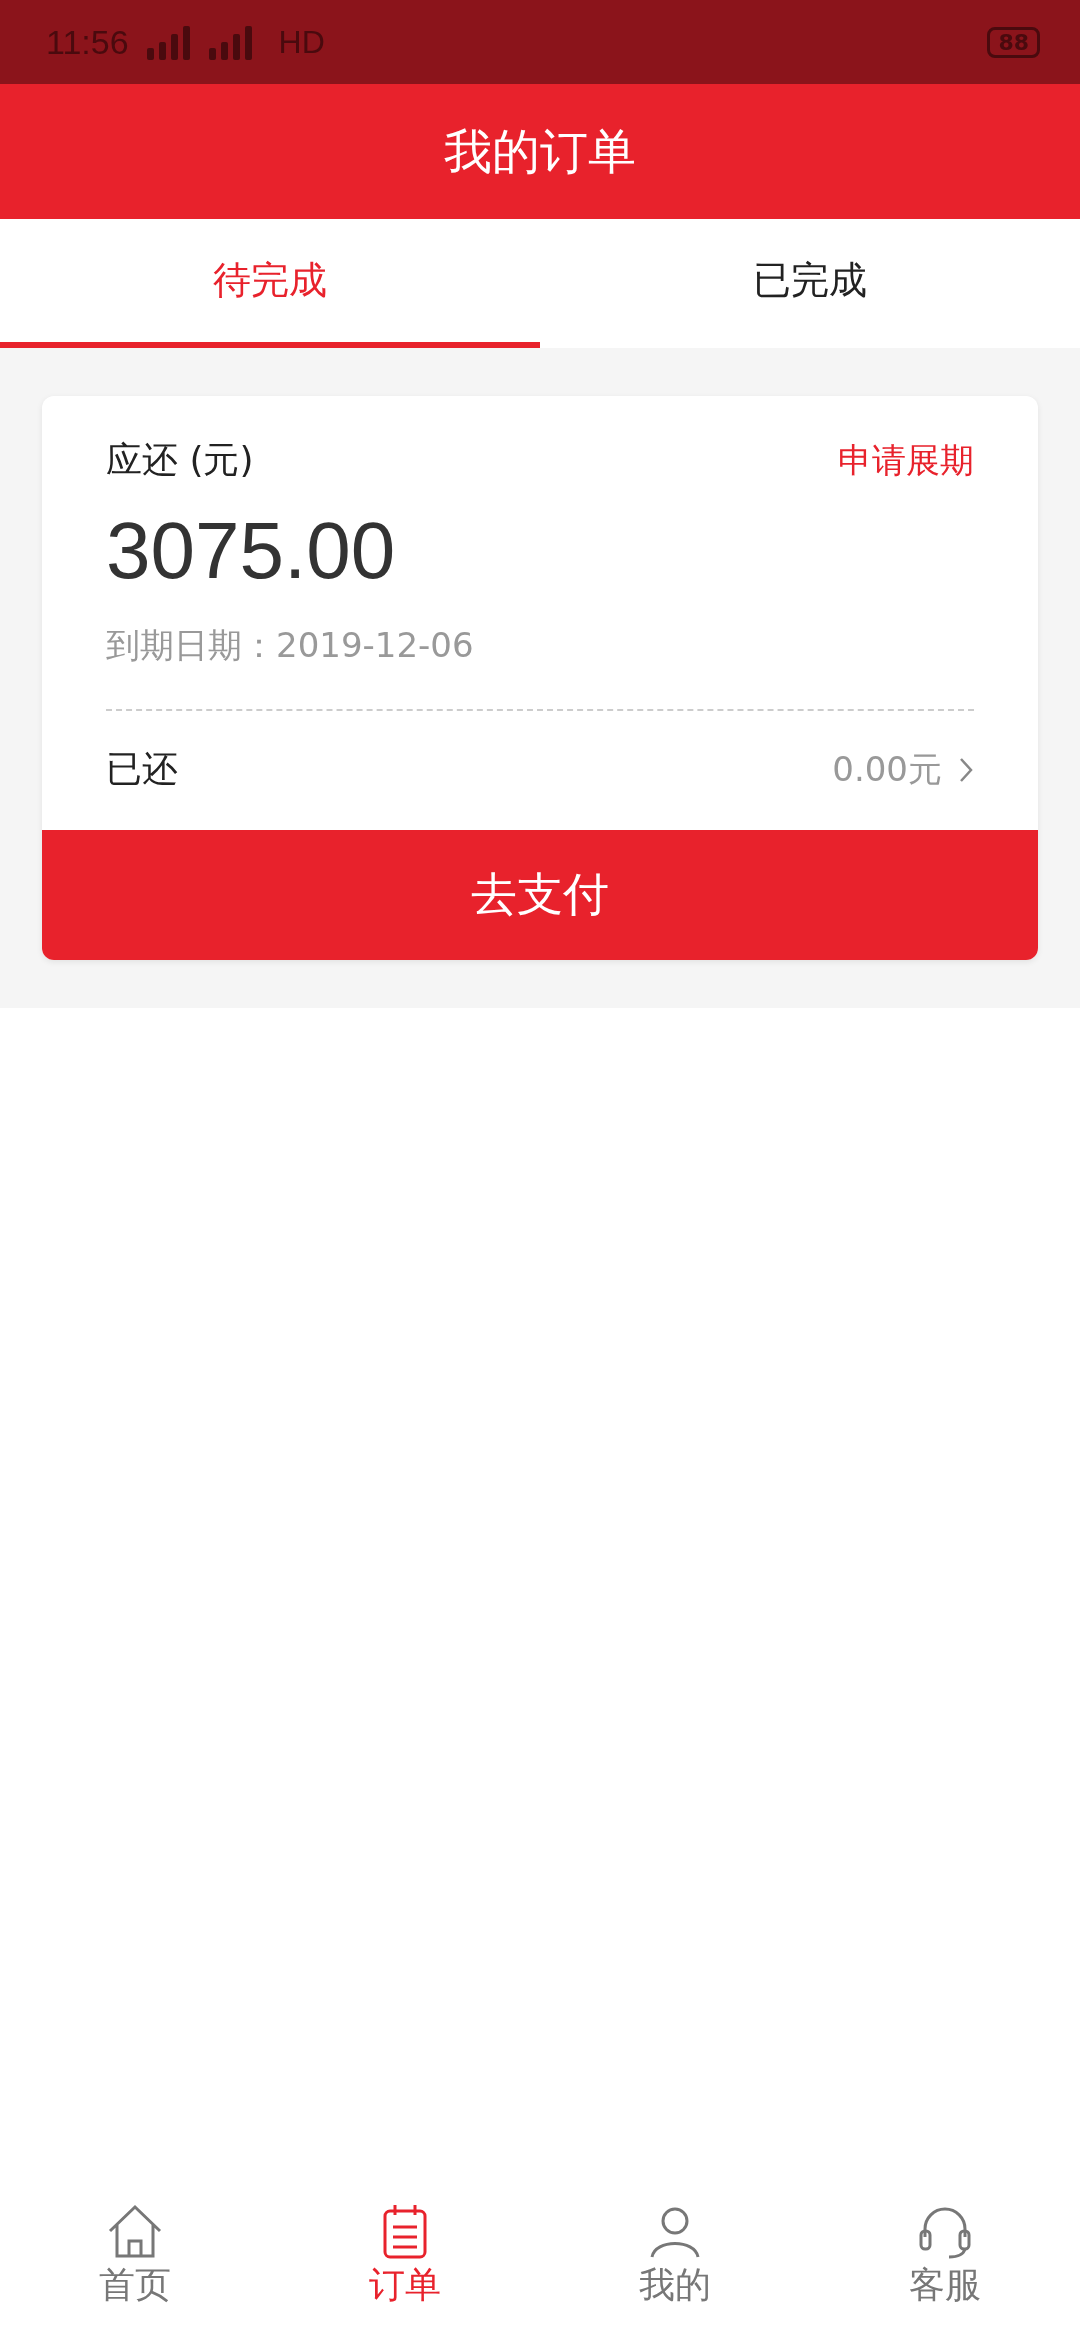 This screenshot has height=2340, width=1080. Describe the element at coordinates (887, 769) in the screenshot. I see `paid-amount: 0.00元` at that location.